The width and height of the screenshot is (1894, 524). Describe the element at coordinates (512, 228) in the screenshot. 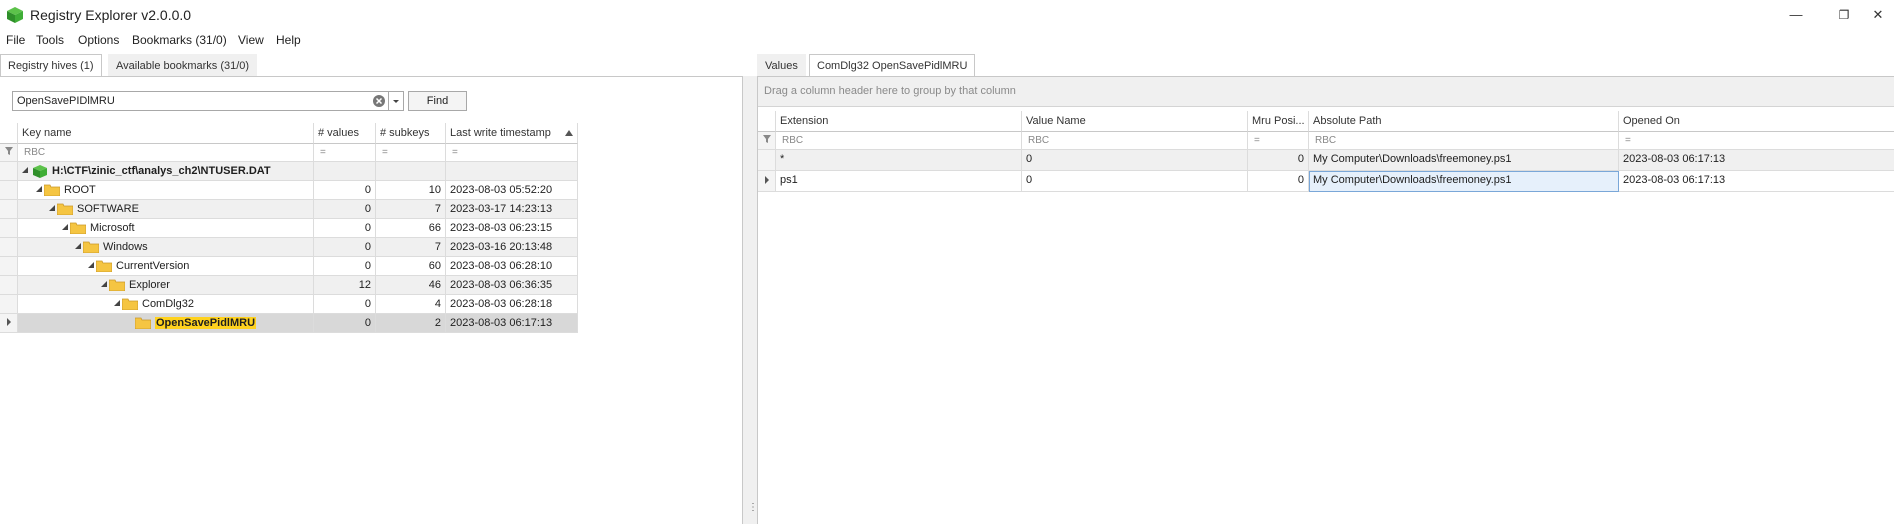

I see `tree-timestamp-cell: 2023-08-03 06:23:15` at that location.